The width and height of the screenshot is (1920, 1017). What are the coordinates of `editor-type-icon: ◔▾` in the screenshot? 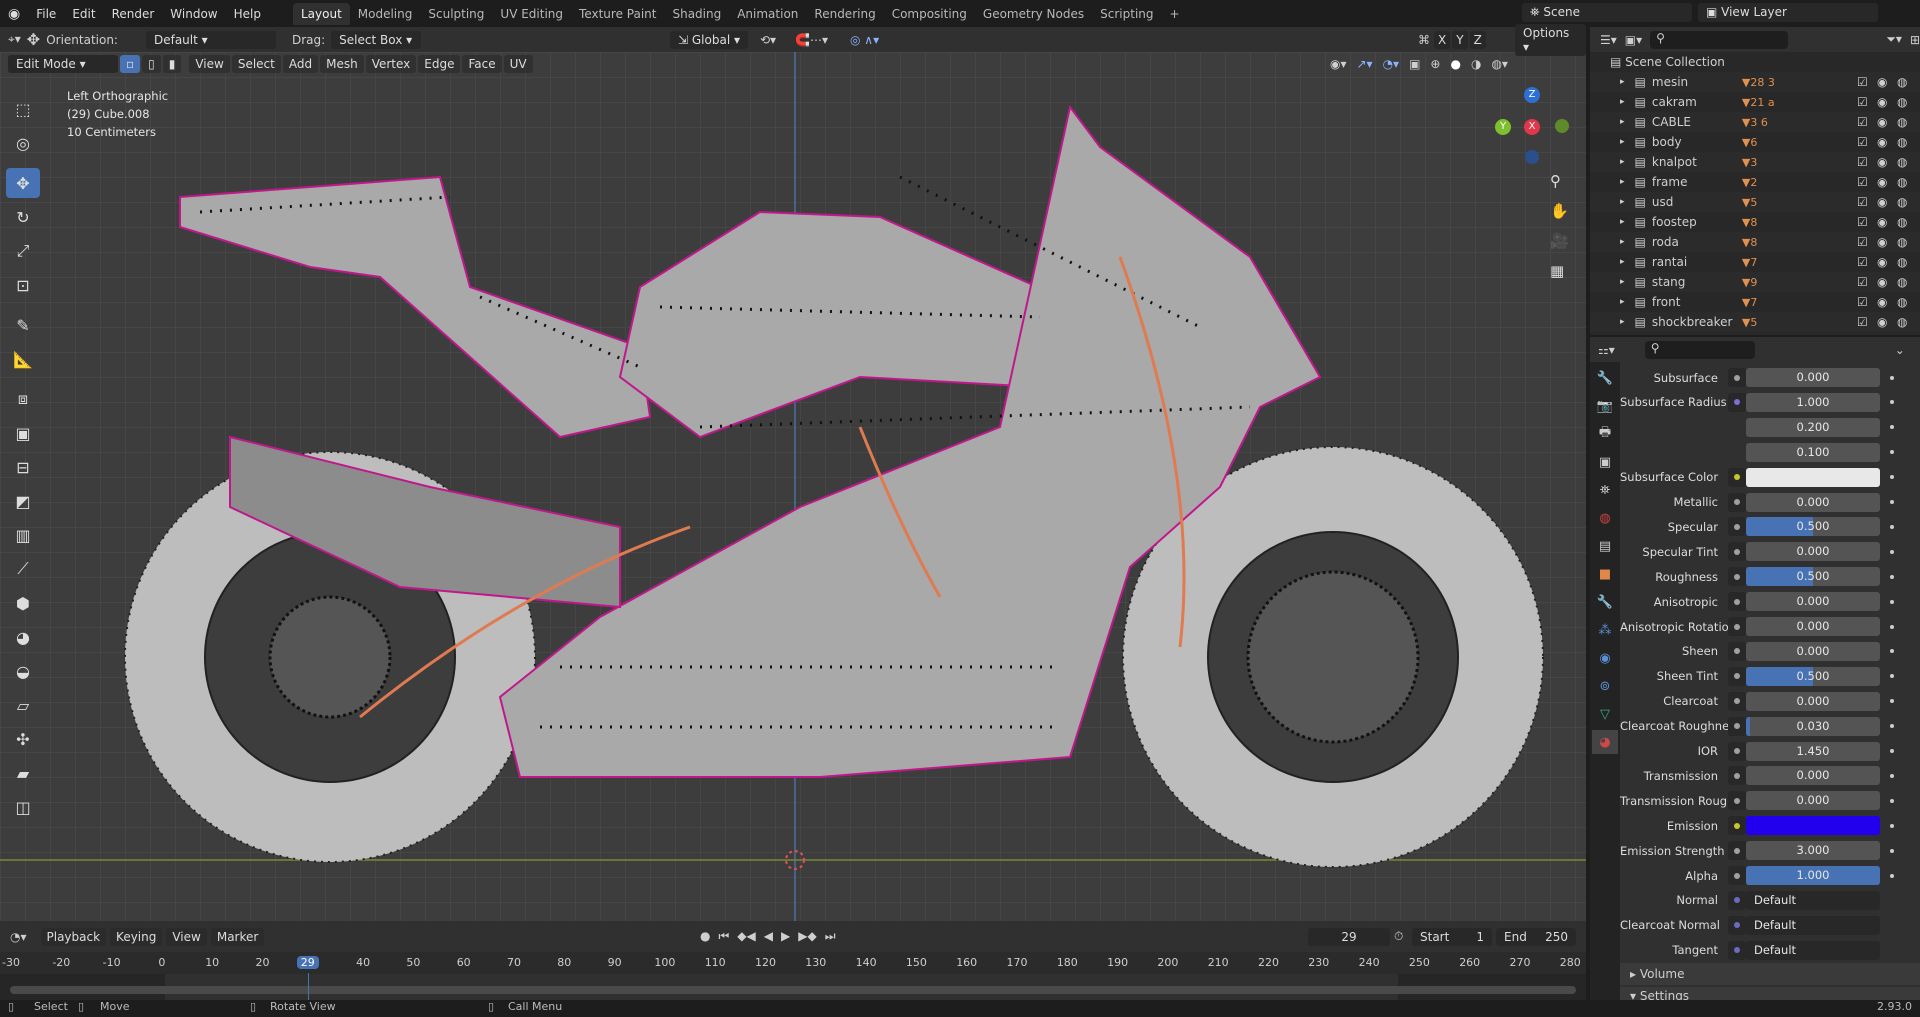 It's located at (18, 937).